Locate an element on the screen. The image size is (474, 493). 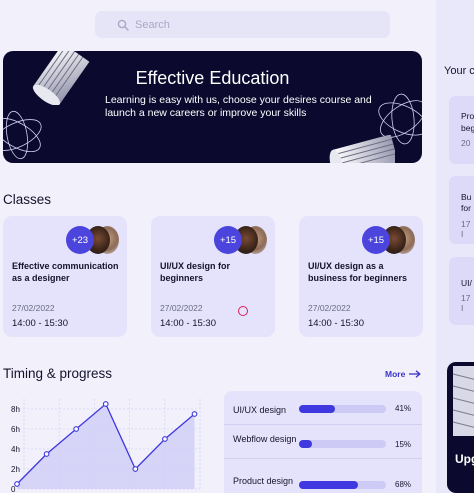
cursor-indicator is located at coordinates (243, 311).